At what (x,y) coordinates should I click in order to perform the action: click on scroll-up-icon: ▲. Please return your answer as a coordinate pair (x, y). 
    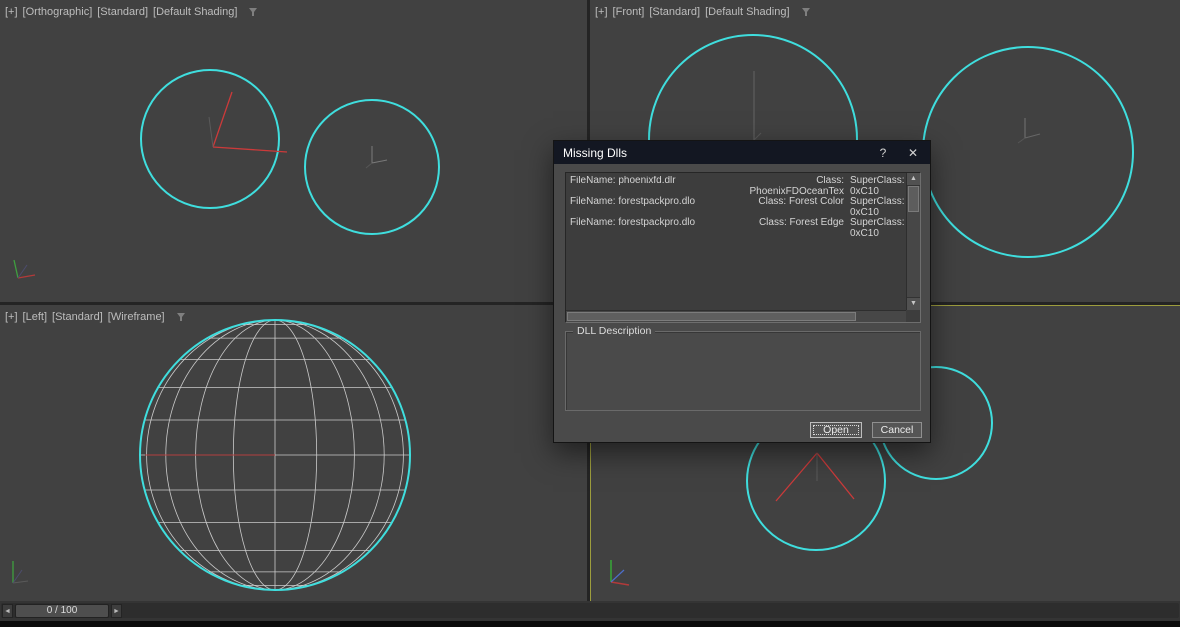
    Looking at the image, I should click on (913, 179).